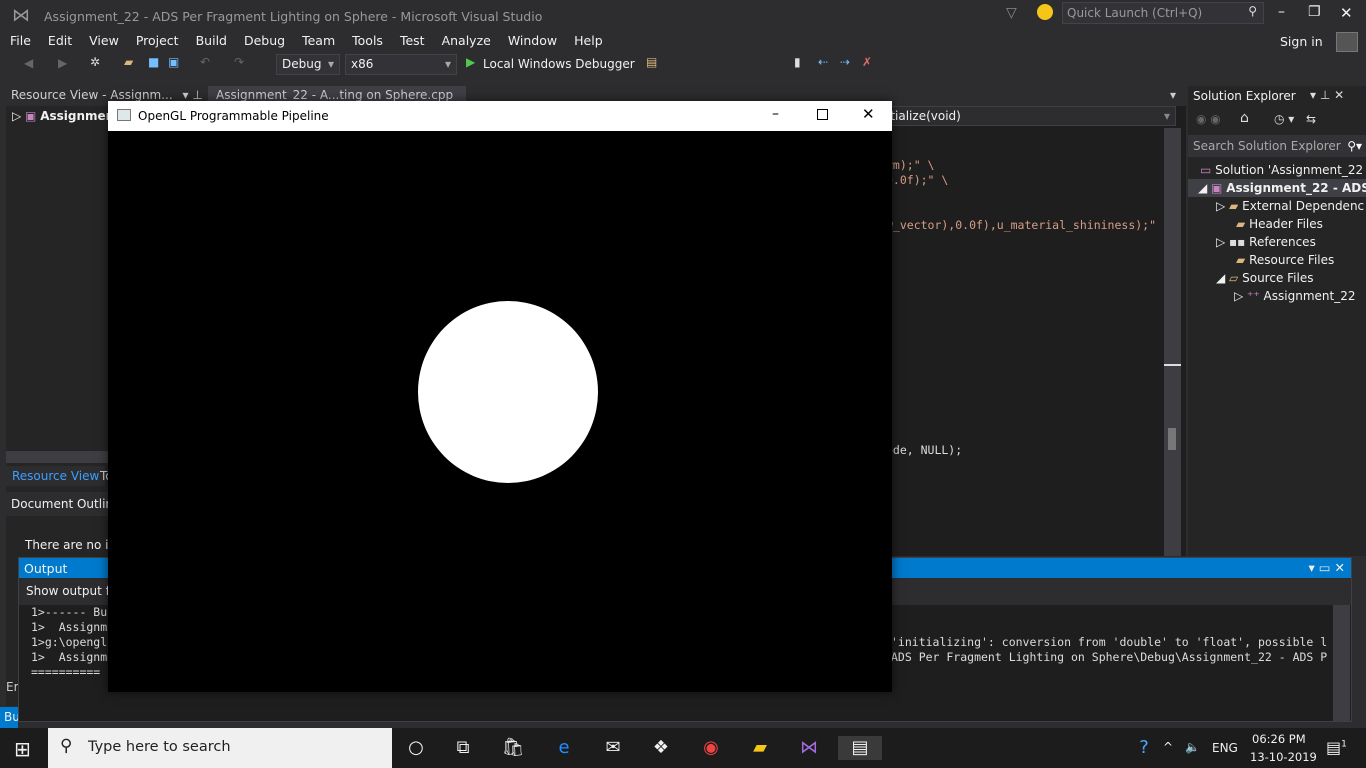  Describe the element at coordinates (59, 39) in the screenshot. I see `menu-edit: Edit` at that location.